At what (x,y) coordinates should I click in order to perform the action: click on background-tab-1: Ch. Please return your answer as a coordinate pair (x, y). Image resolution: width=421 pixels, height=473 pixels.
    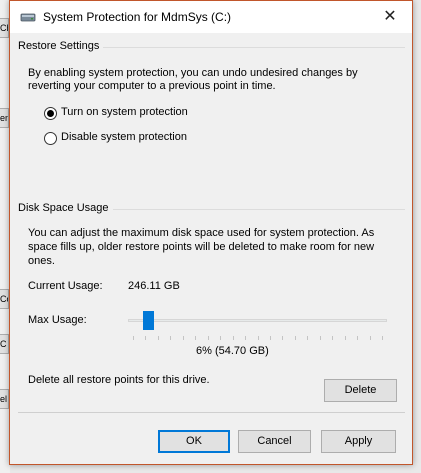
    Looking at the image, I should click on (4, 28).